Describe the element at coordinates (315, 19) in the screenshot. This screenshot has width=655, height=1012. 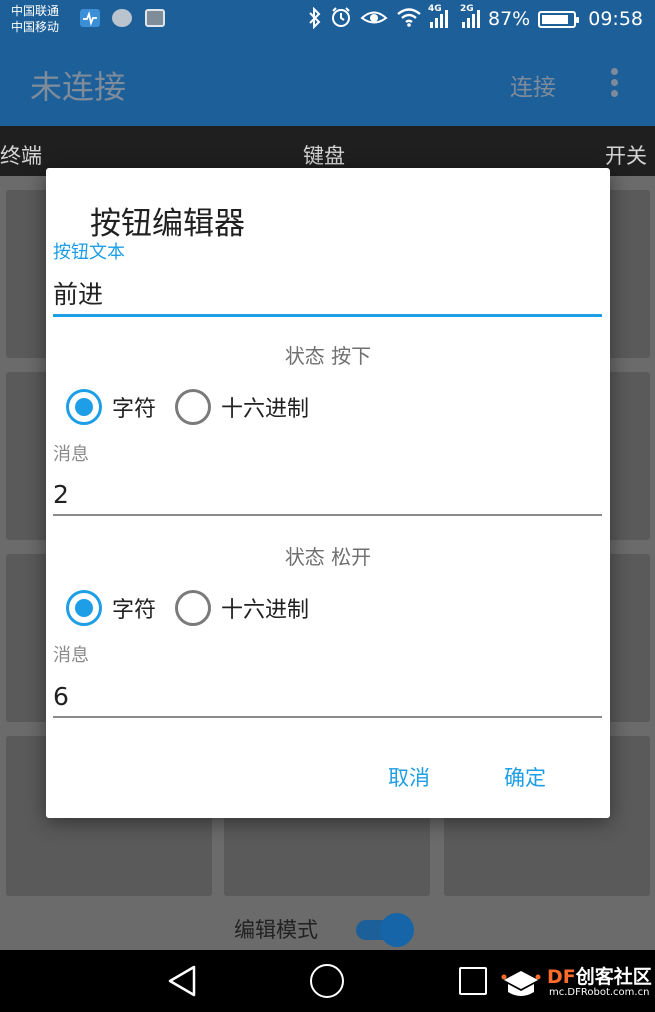
I see `bluetooth-icon` at that location.